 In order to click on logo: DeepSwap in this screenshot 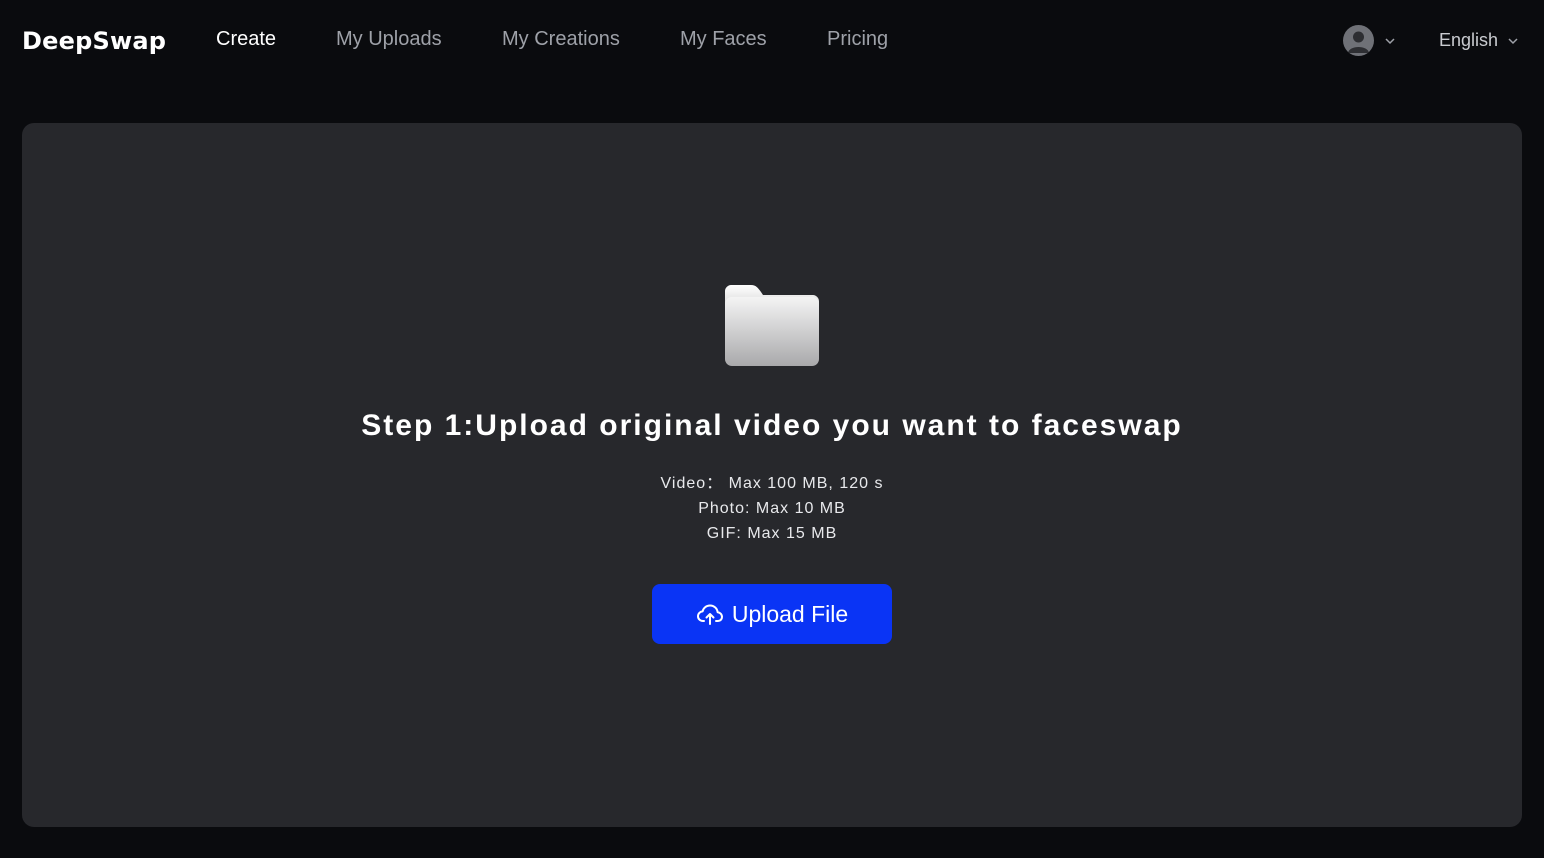, I will do `click(94, 41)`.